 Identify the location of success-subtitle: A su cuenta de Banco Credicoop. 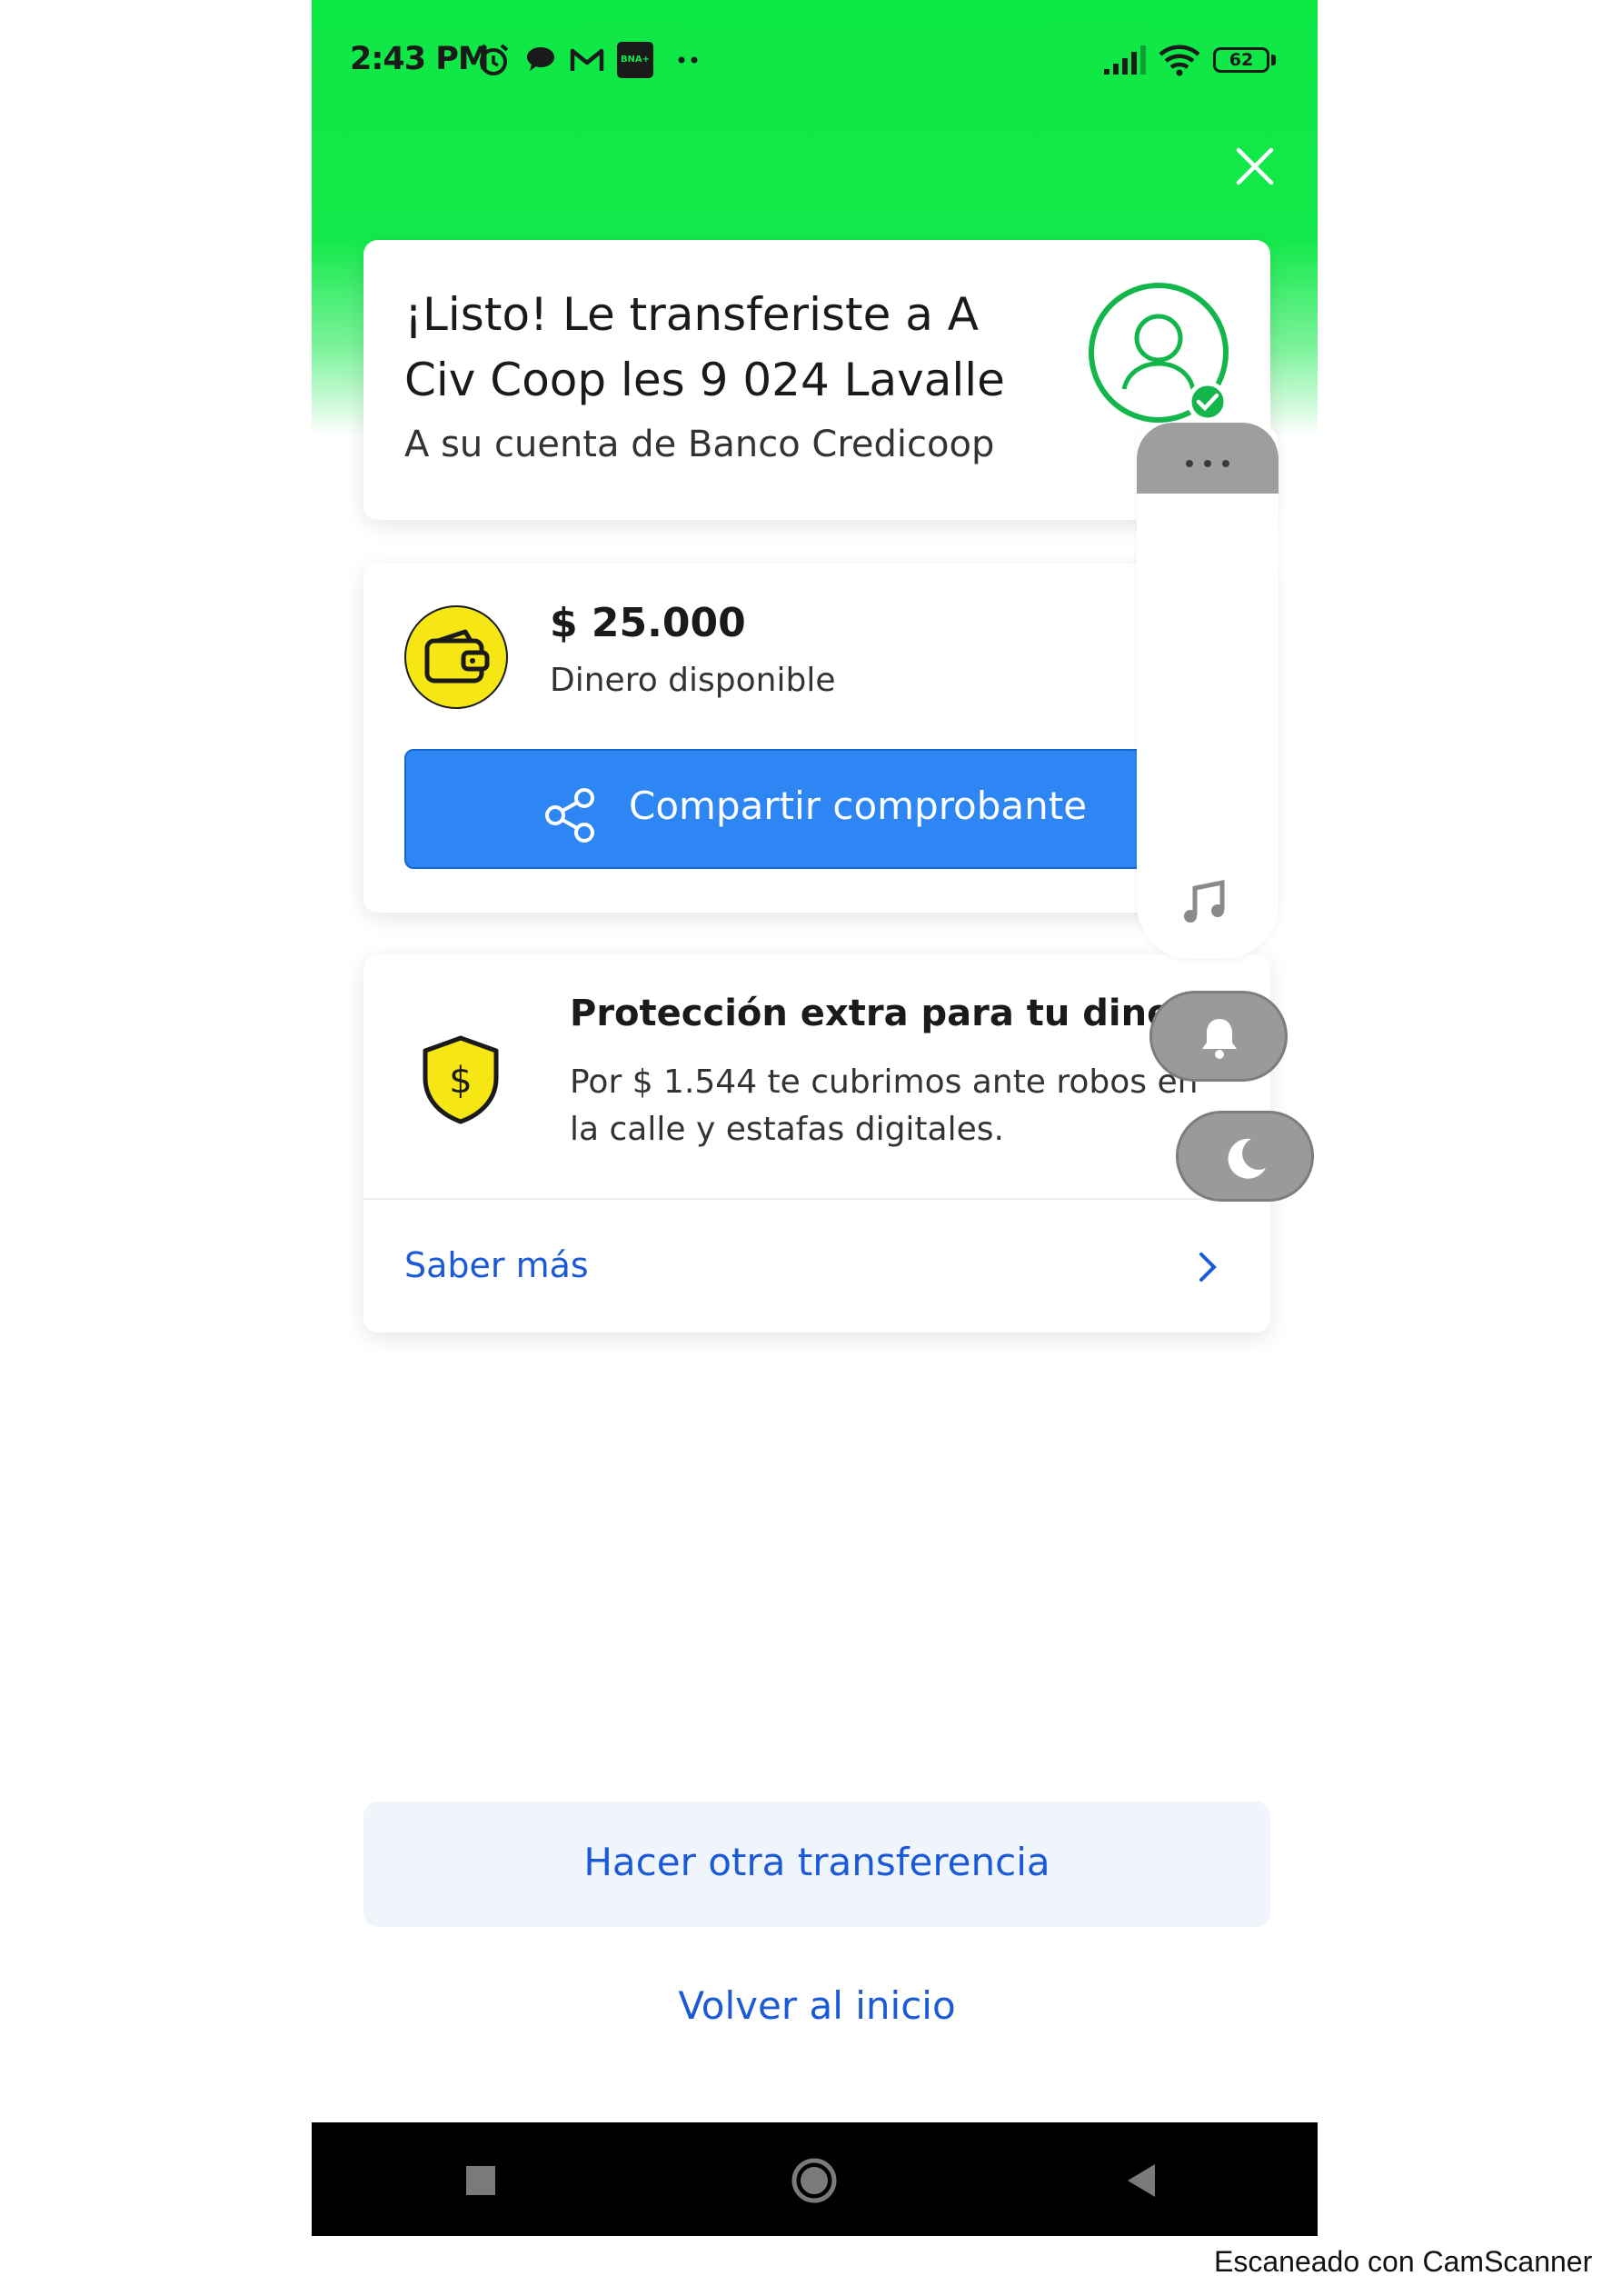
(699, 444).